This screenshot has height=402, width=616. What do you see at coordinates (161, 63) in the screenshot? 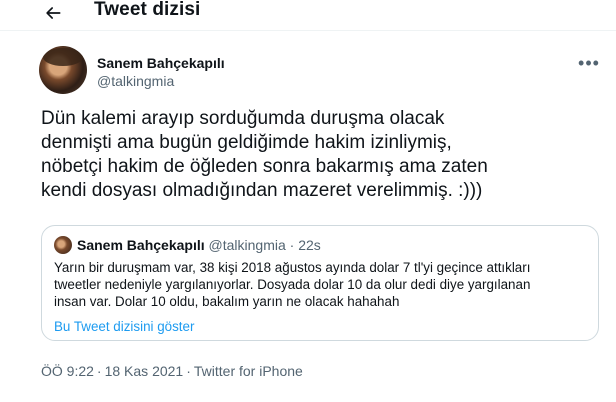
I see `author-name: Sanem Bahçekapılı` at bounding box center [161, 63].